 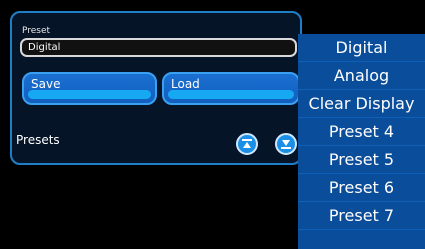 I want to click on scroll-down-button, so click(x=286, y=144).